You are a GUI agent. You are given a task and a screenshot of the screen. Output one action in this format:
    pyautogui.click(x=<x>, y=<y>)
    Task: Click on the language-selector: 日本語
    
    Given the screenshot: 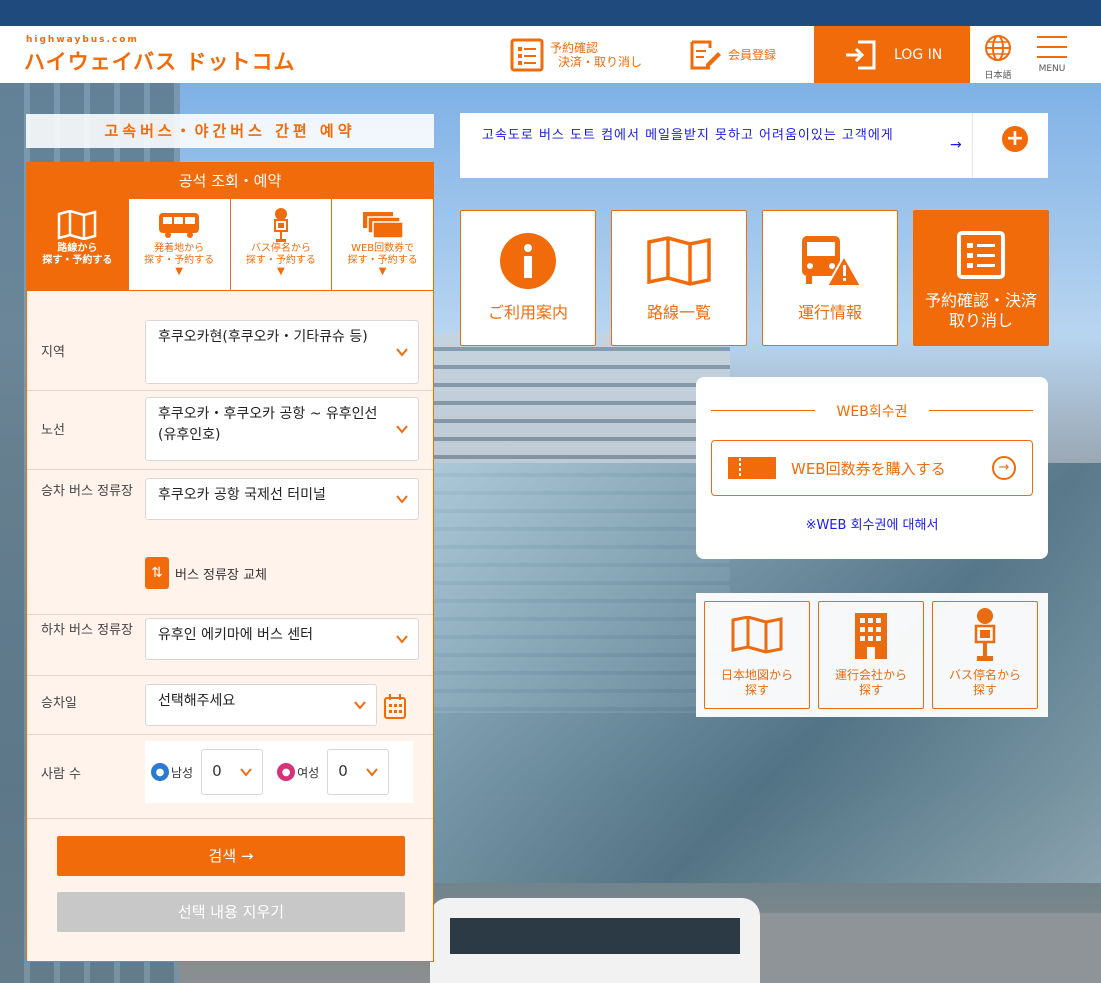 What is the action you would take?
    pyautogui.click(x=998, y=57)
    